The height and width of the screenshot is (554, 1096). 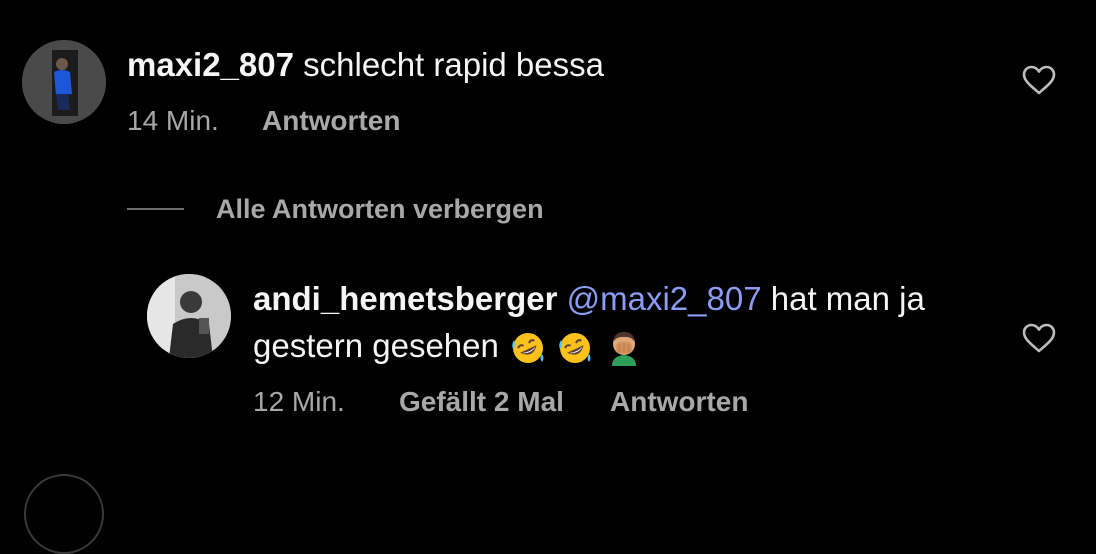 I want to click on reply-body-line-1: hat man ja, so click(x=847, y=298).